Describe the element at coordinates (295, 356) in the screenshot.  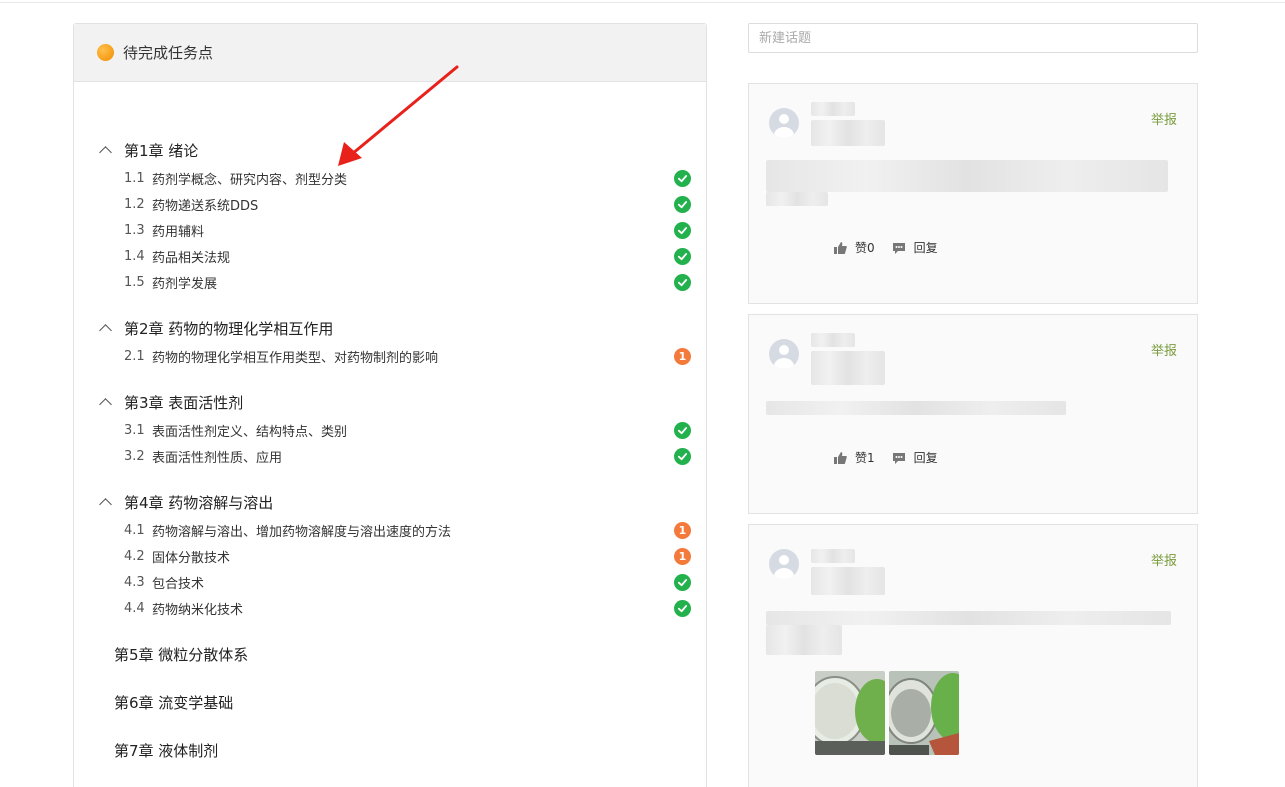
I see `section-name: 药物的物理化学相互作用类型、对药物制剂的影响` at that location.